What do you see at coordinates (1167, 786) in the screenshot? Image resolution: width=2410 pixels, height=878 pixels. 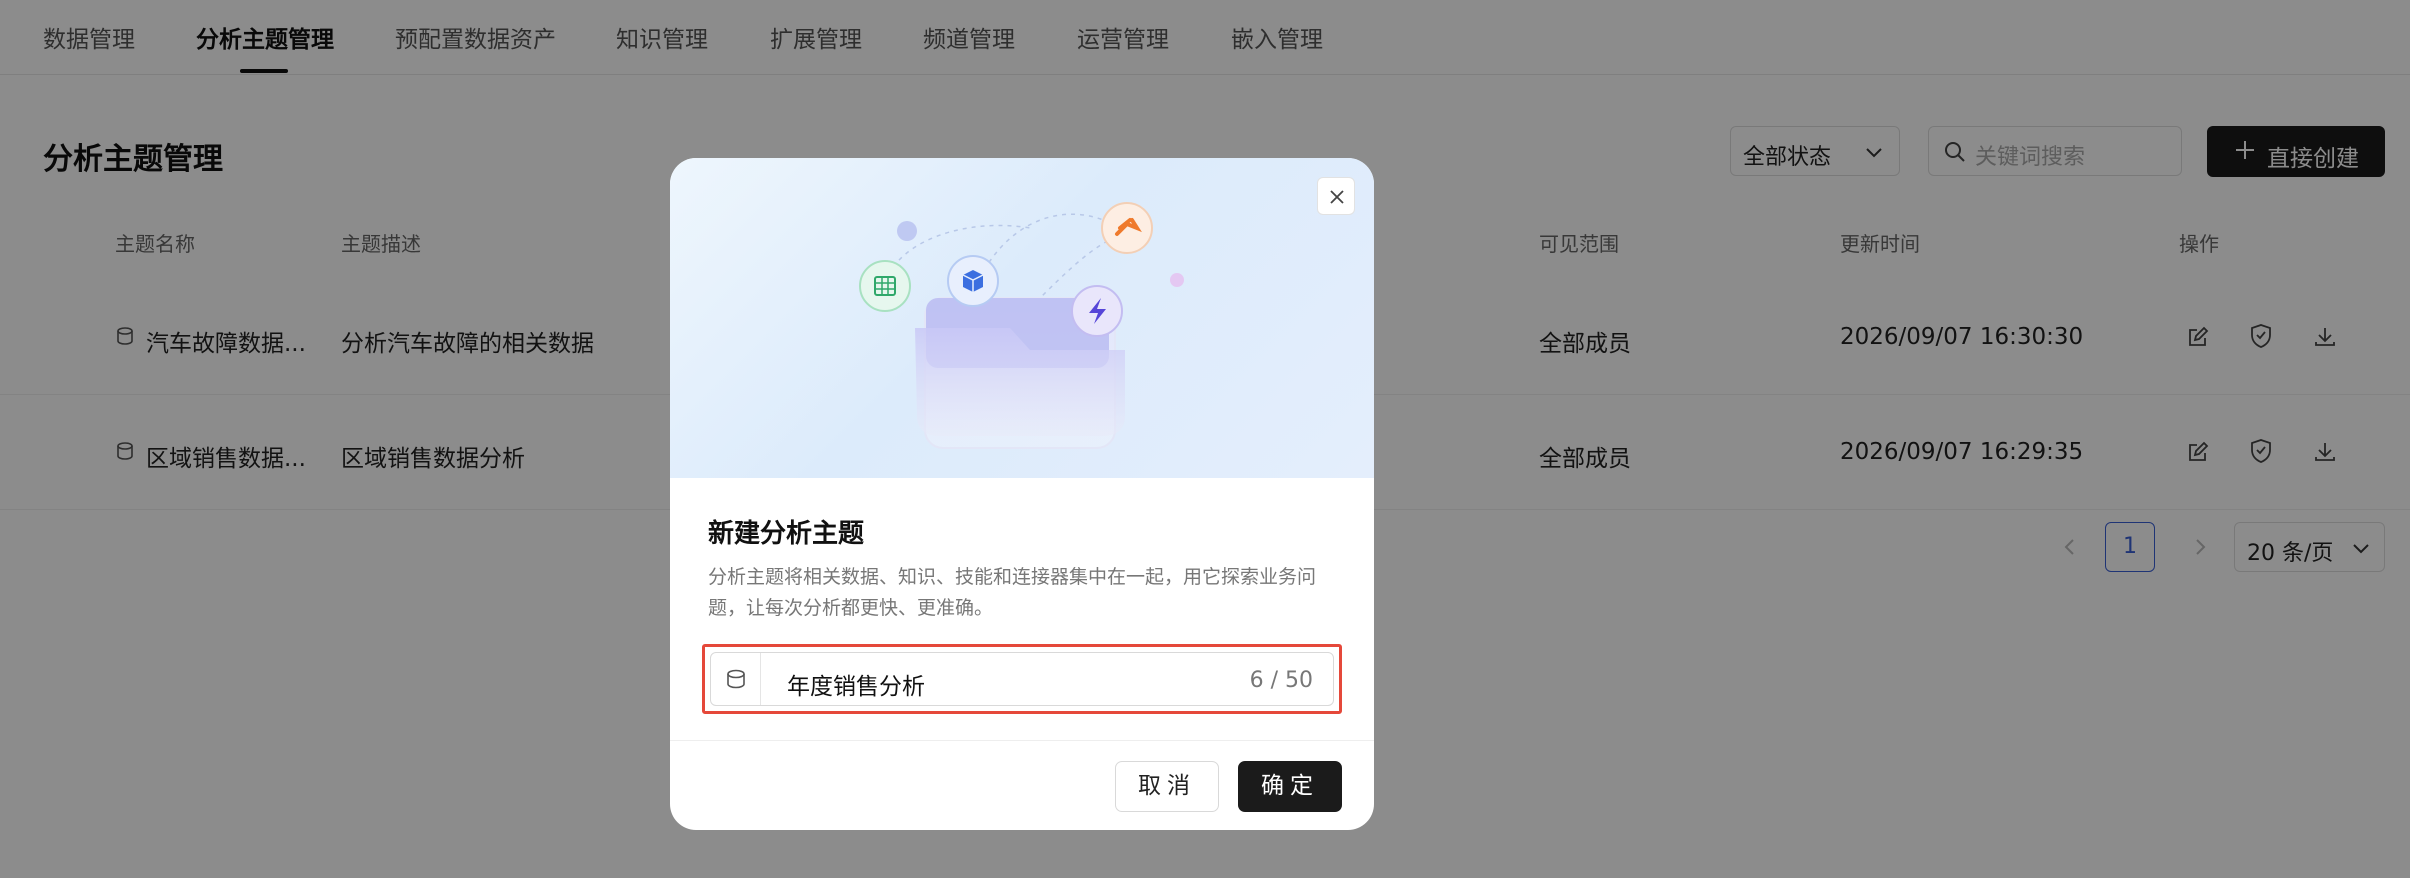 I see `cancel-button: 取消` at bounding box center [1167, 786].